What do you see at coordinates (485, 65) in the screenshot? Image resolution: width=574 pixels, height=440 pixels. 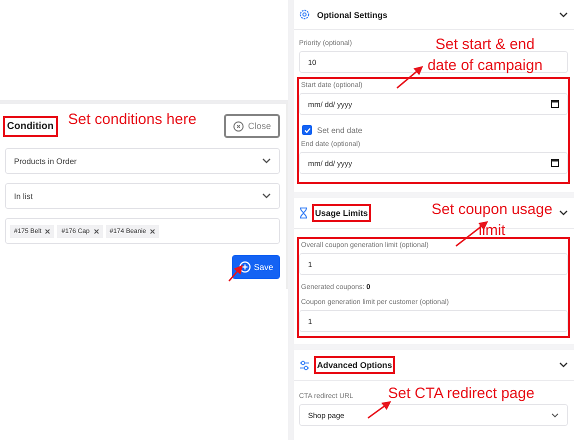 I see `annotation-text: date of campaign` at bounding box center [485, 65].